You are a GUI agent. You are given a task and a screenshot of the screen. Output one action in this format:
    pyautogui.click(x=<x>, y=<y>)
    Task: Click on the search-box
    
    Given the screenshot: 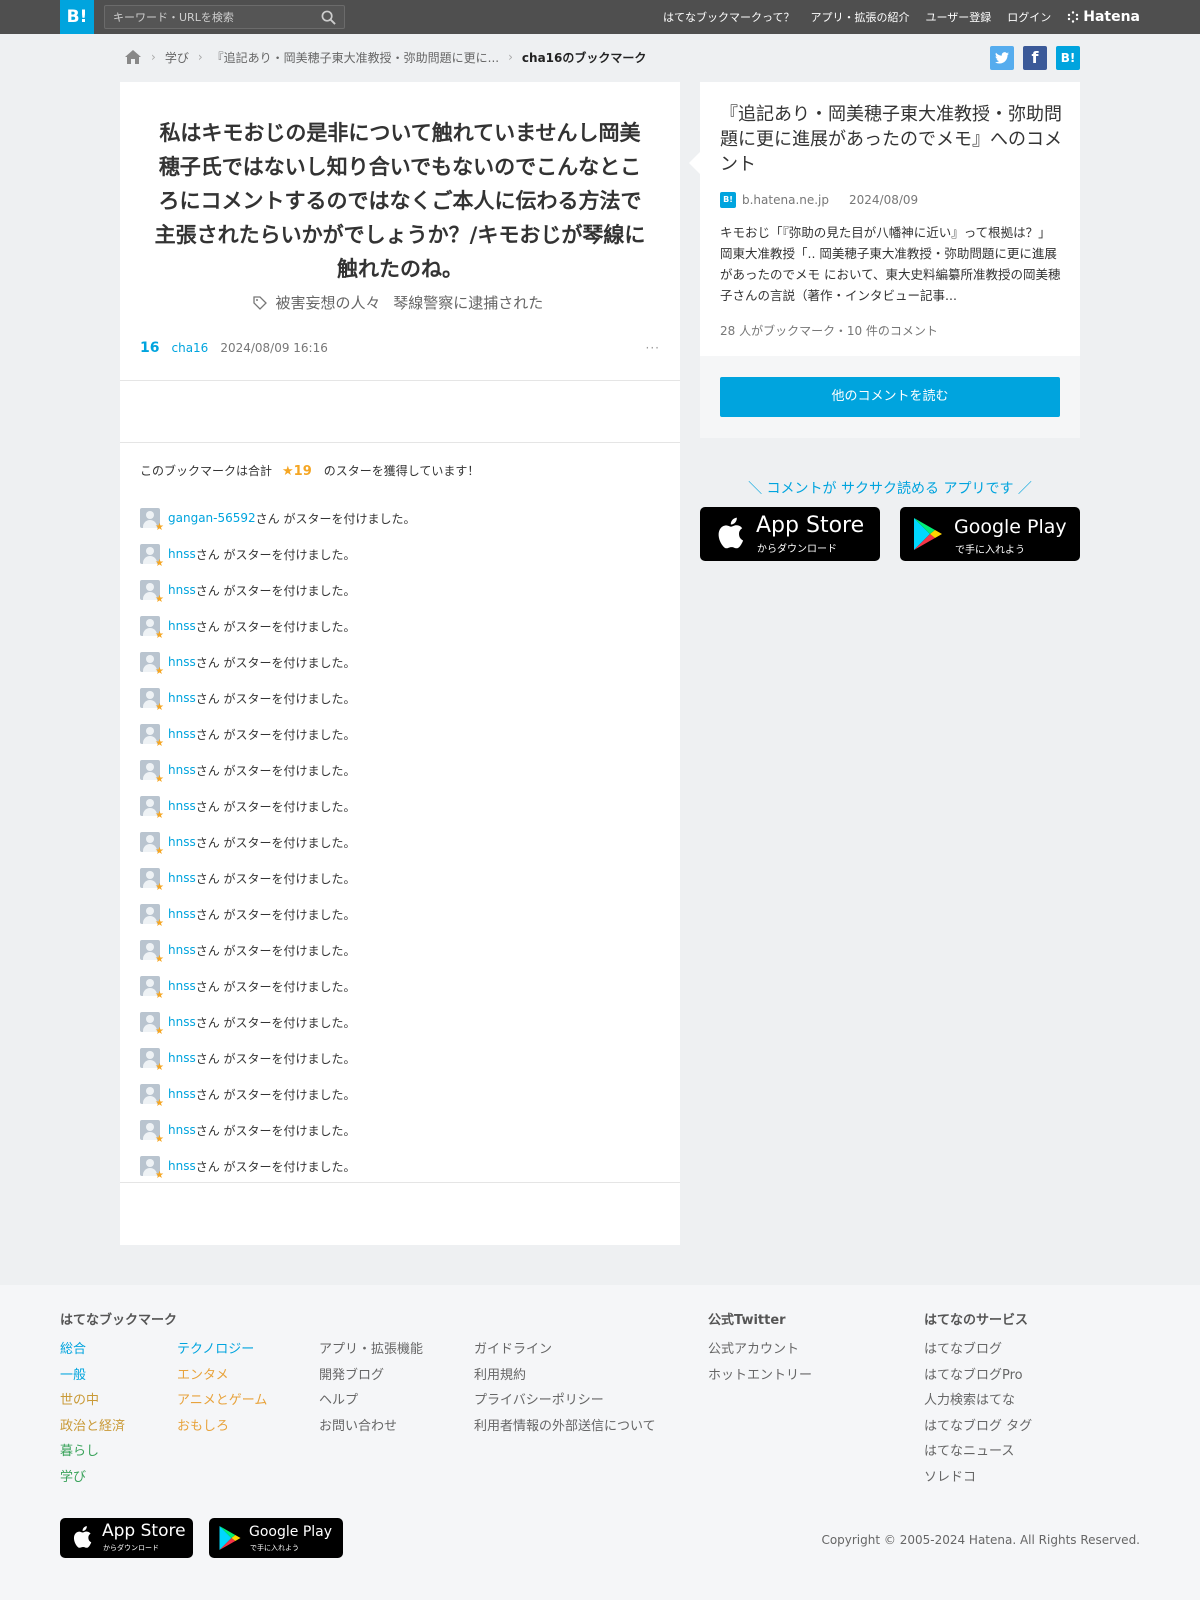 What is the action you would take?
    pyautogui.click(x=224, y=17)
    